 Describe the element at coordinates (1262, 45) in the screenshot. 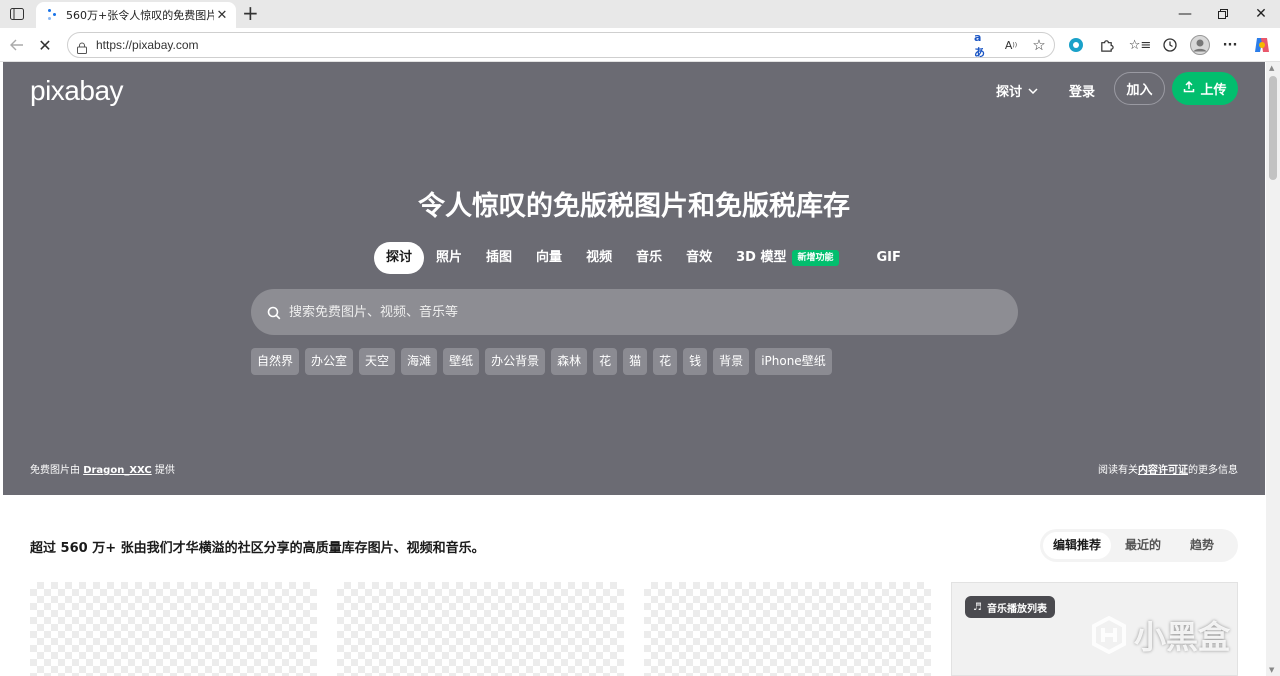

I see `copilot-icon` at that location.